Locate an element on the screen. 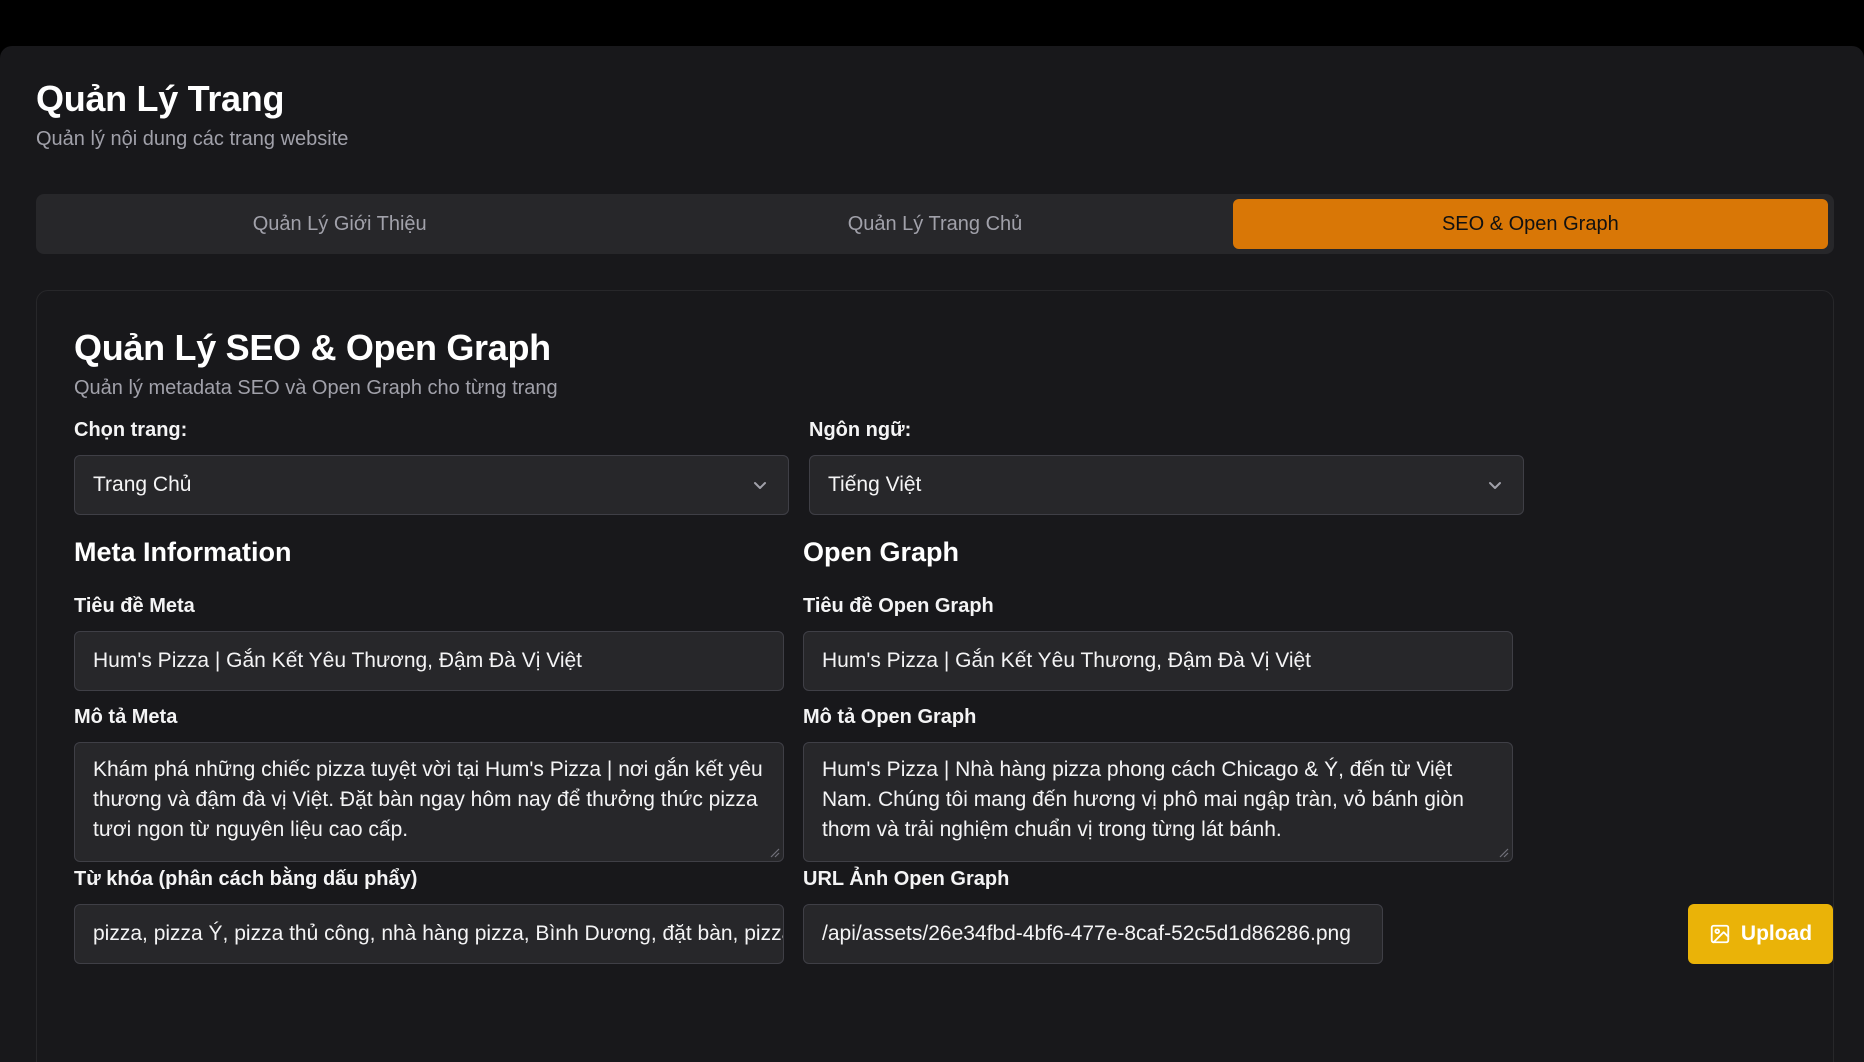 This screenshot has height=1062, width=1864. og-image-label: URL Ảnh Open Graph is located at coordinates (906, 879).